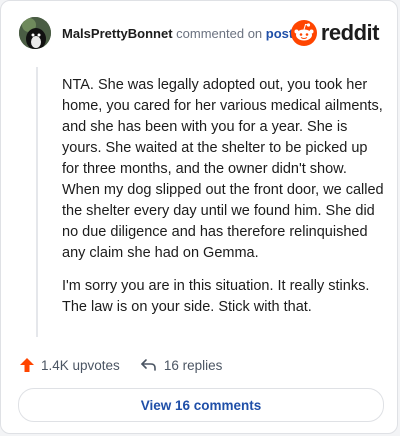  Describe the element at coordinates (148, 365) in the screenshot. I see `reply-arrow-icon` at that location.